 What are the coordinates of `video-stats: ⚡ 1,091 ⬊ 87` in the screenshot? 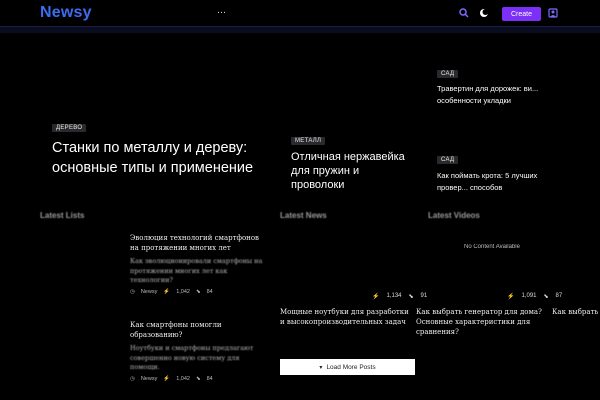 It's located at (534, 296).